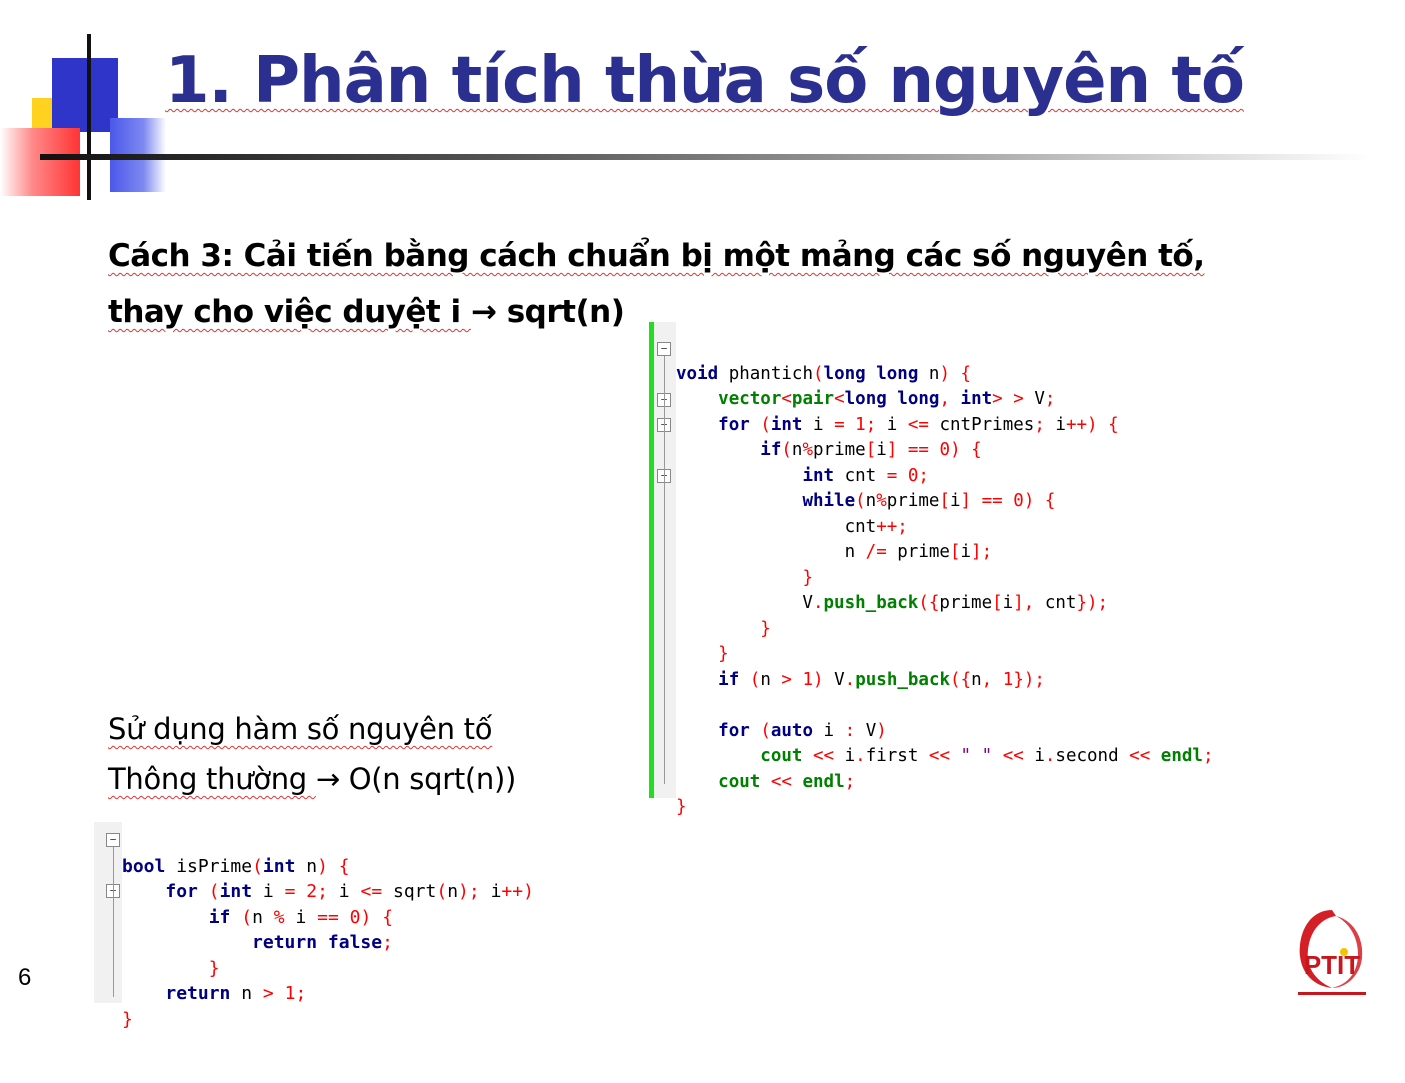 The height and width of the screenshot is (1083, 1405). I want to click on code-line: if (n % i == 0) {, so click(301, 917).